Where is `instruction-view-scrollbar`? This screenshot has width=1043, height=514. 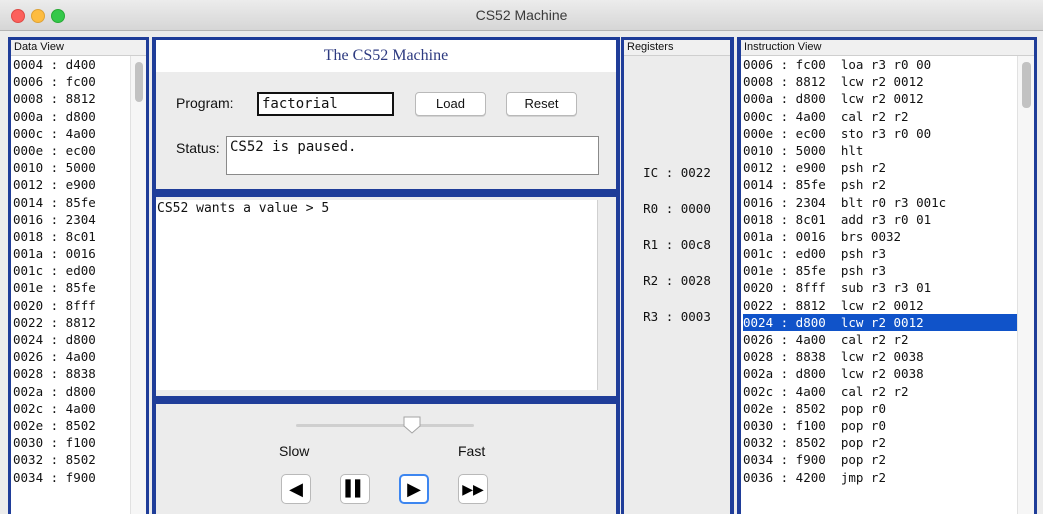 instruction-view-scrollbar is located at coordinates (1025, 285).